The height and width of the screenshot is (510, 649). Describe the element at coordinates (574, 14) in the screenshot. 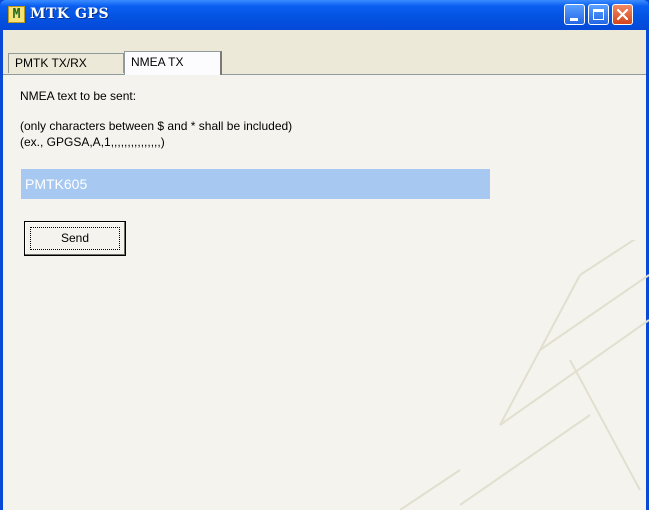

I see `minimize-button` at that location.